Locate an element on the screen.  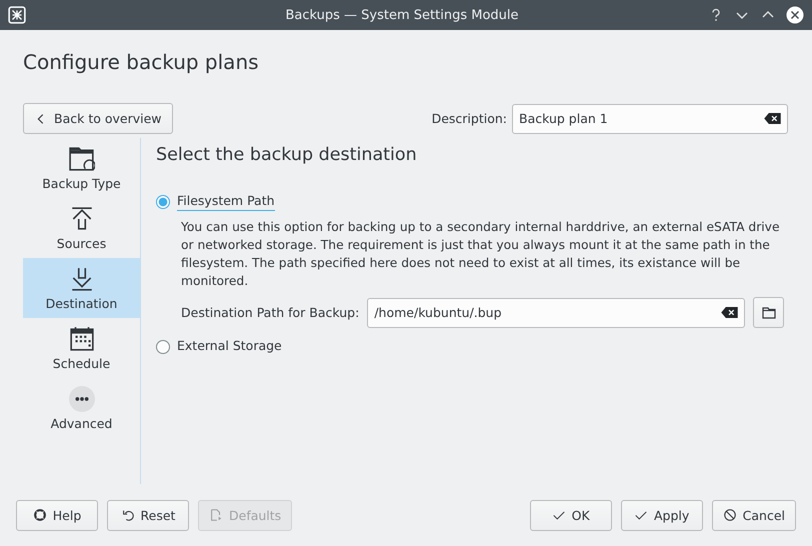
cancel-icon is located at coordinates (729, 515).